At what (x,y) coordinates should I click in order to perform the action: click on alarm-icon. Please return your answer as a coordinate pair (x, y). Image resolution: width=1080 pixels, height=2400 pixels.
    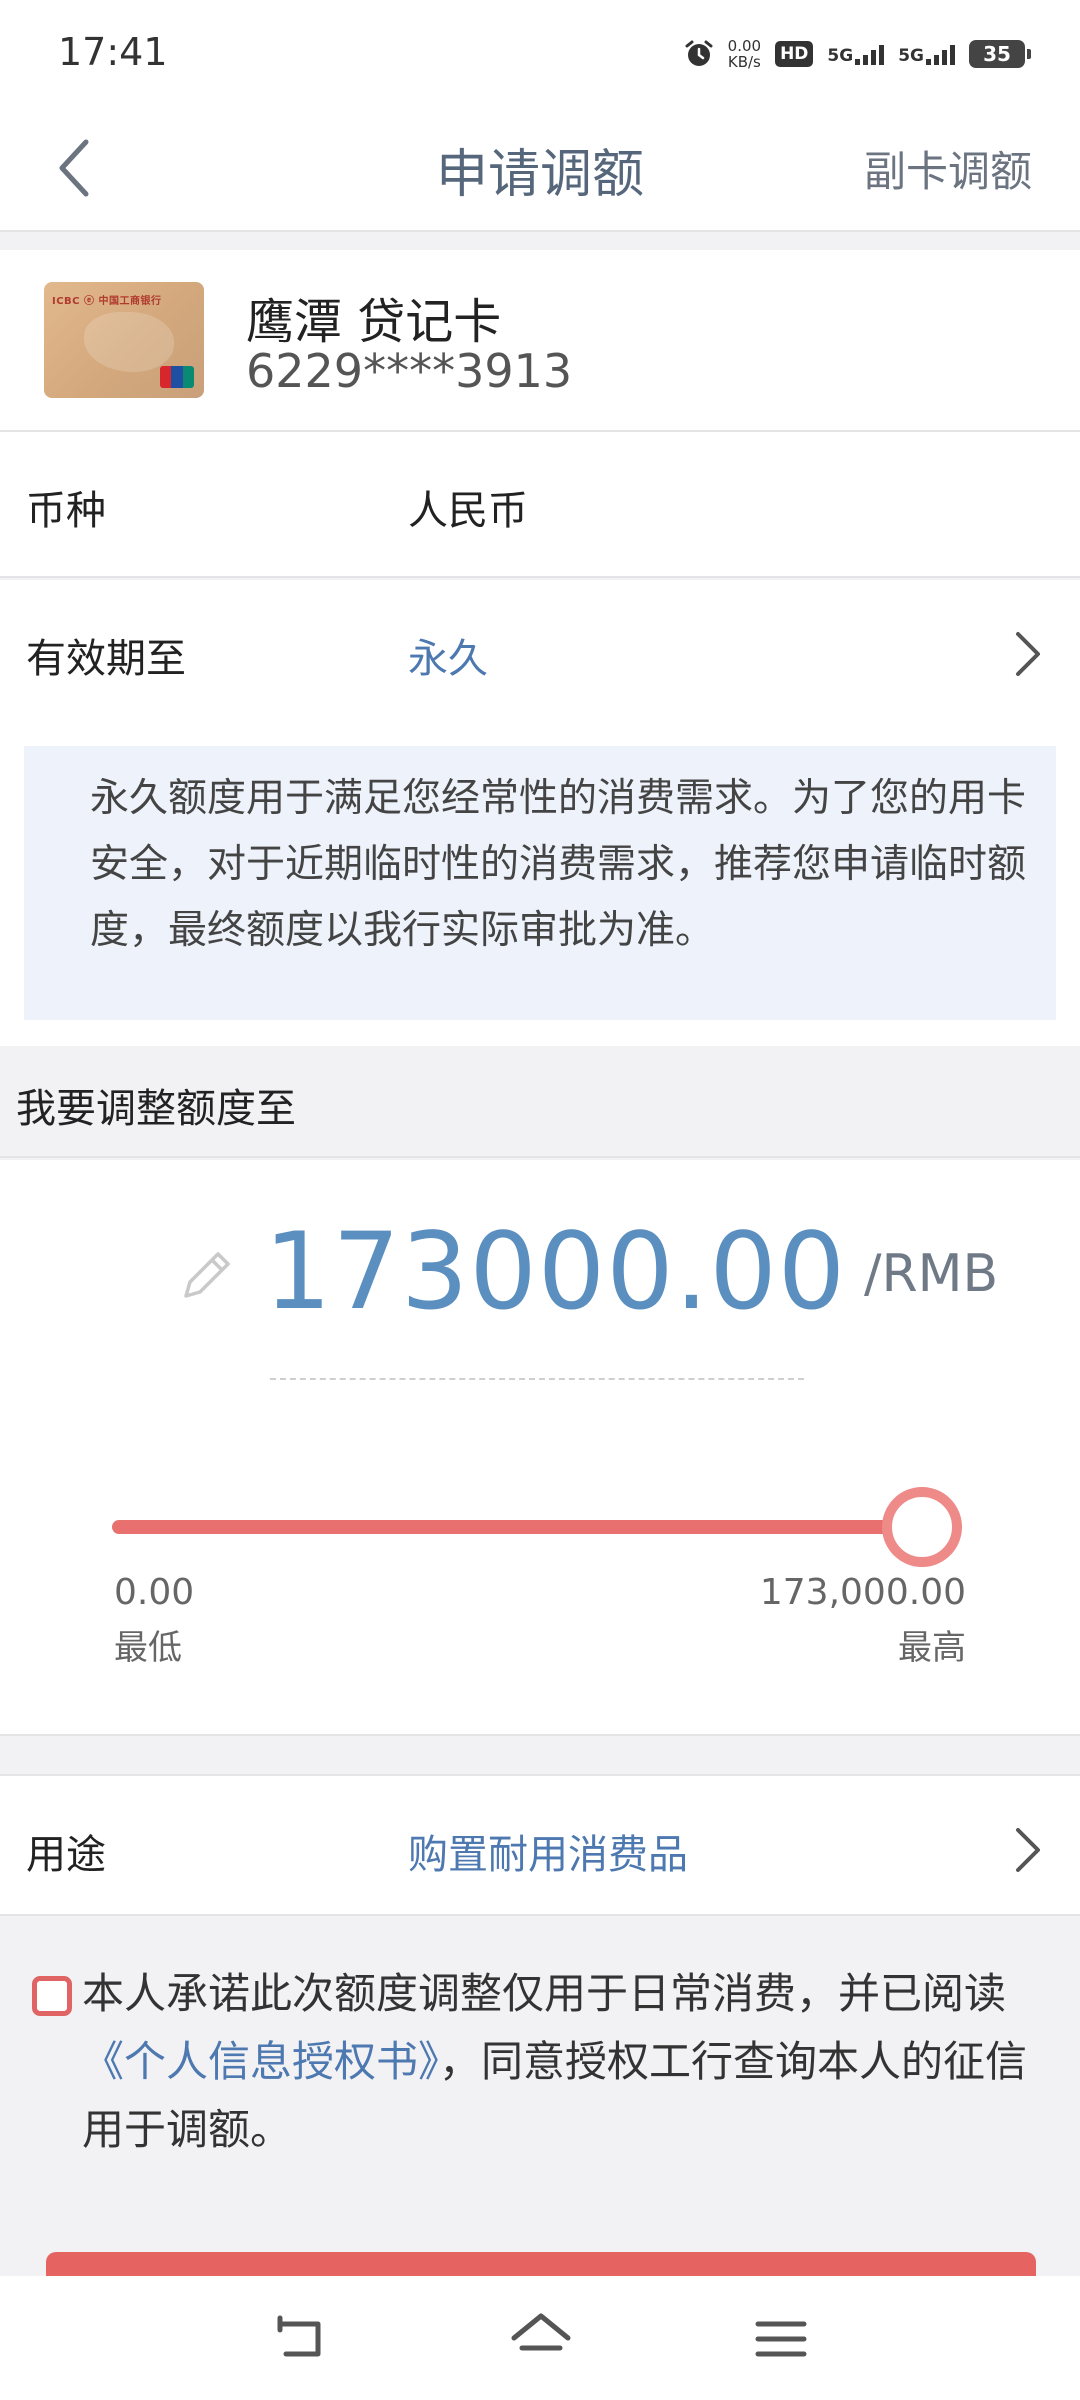
    Looking at the image, I should click on (699, 53).